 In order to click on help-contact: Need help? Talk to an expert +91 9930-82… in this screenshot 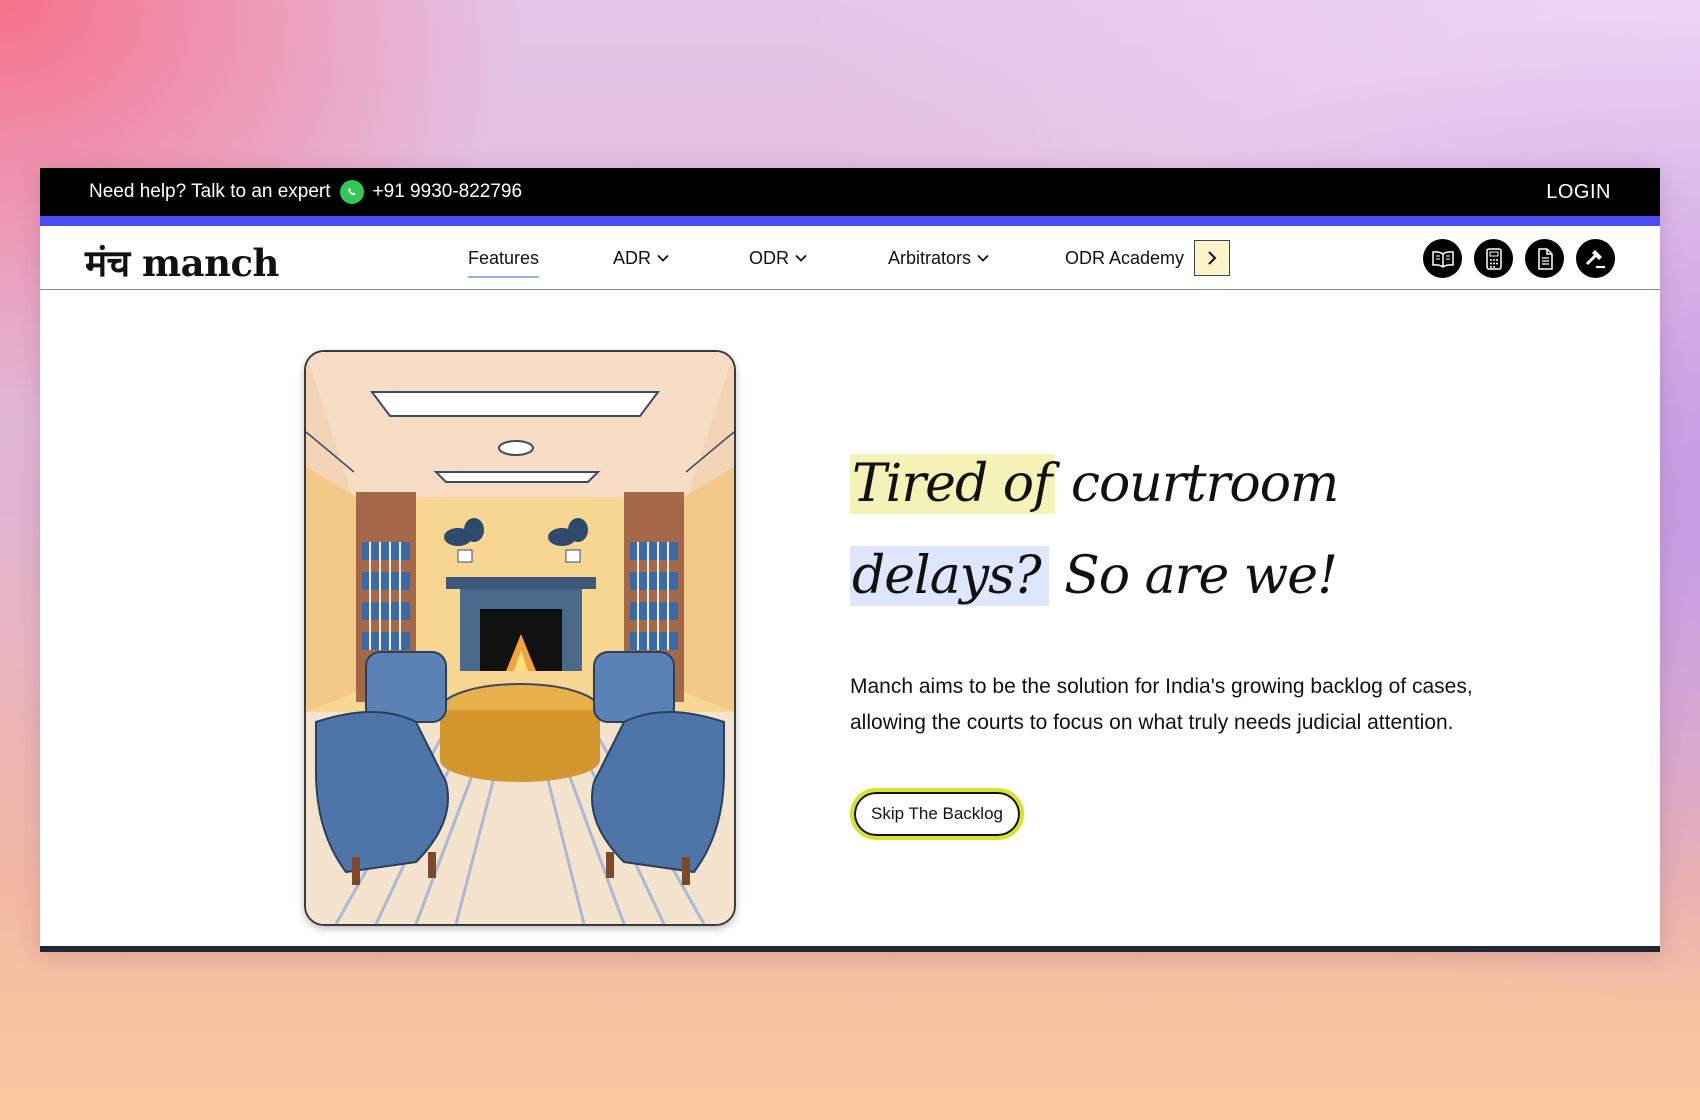, I will do `click(305, 192)`.